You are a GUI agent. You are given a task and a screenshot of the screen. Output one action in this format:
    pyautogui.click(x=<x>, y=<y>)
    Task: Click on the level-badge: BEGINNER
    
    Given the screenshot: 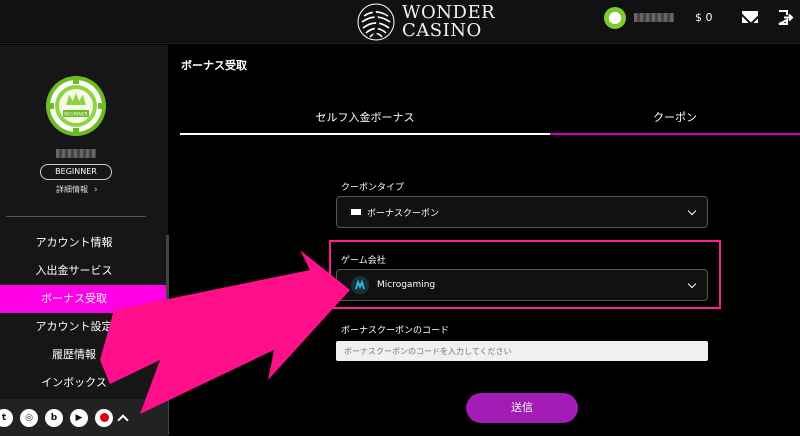 What is the action you would take?
    pyautogui.click(x=76, y=172)
    